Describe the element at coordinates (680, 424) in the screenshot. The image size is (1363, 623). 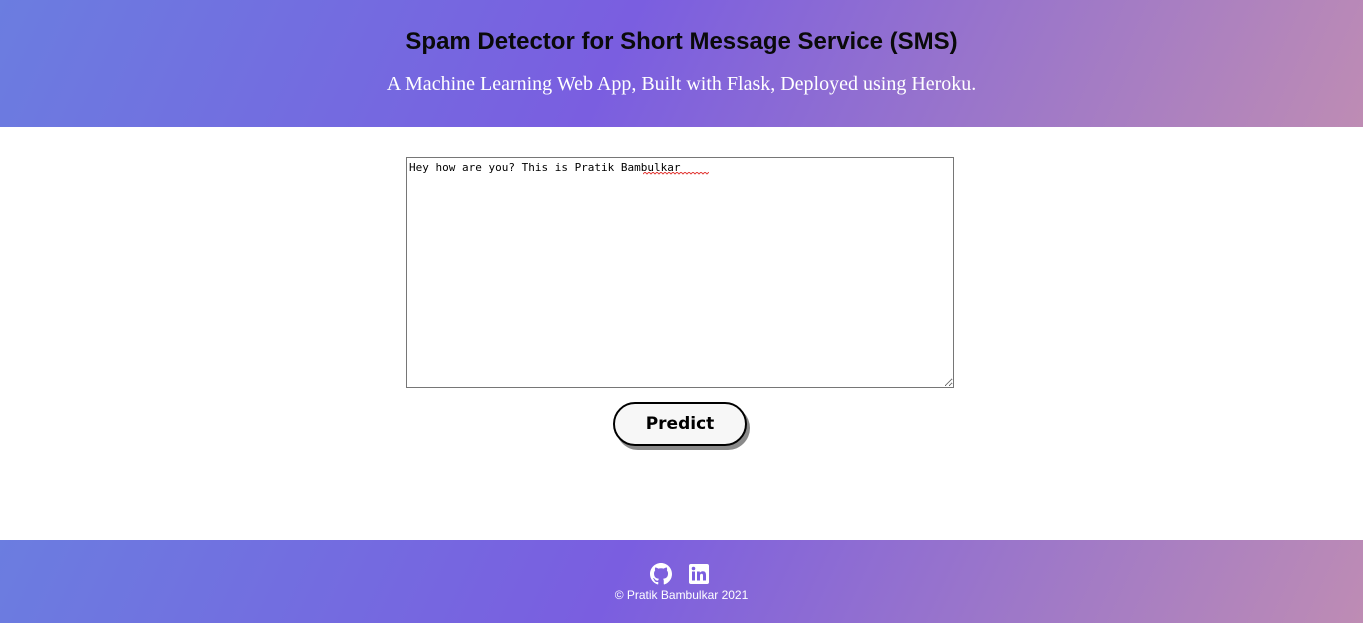
I see `predict-button: Predict` at that location.